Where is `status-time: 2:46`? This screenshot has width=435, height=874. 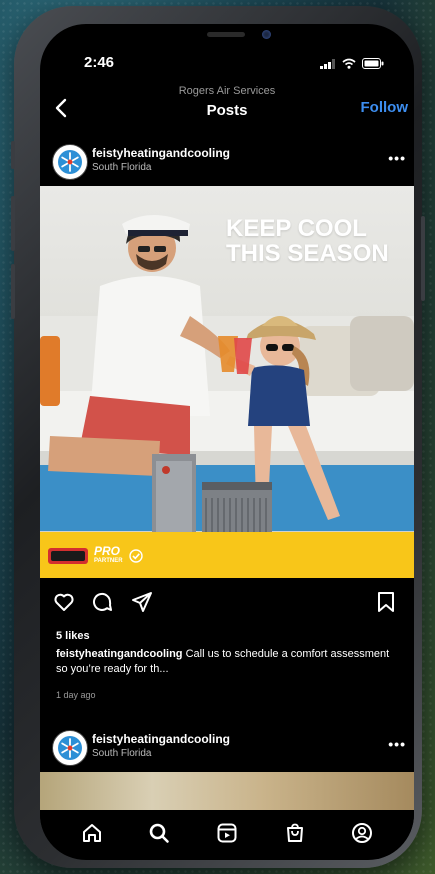 status-time: 2:46 is located at coordinates (99, 62).